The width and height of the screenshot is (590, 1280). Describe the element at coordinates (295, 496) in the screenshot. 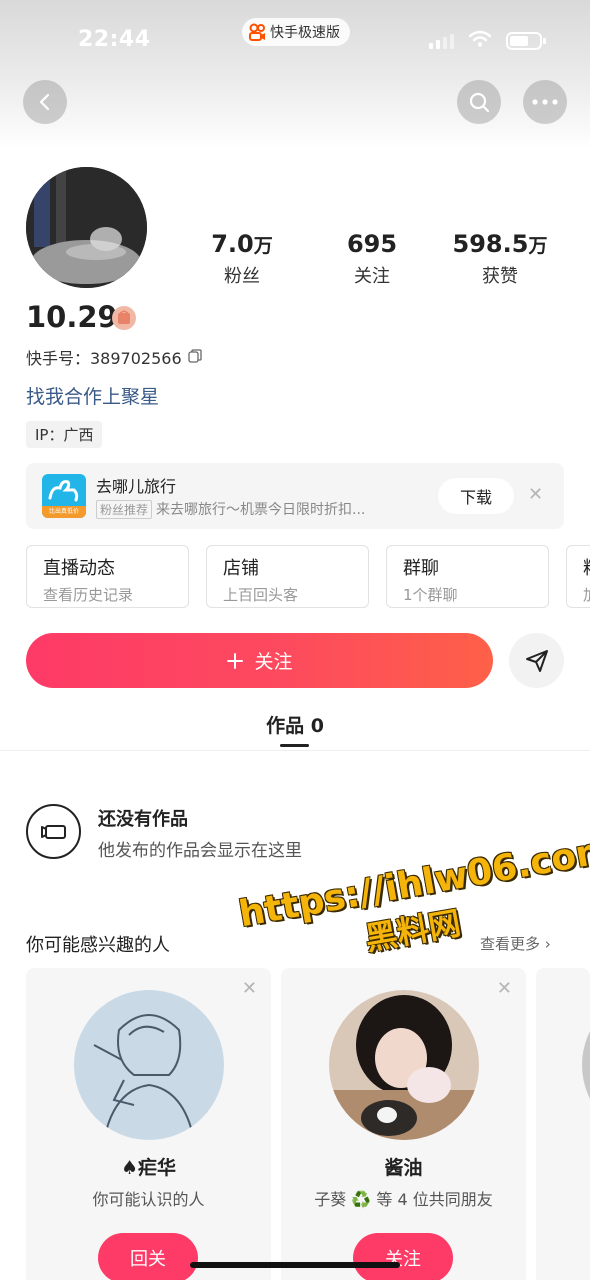

I see `ad-card: 比出真低价 去哪儿旅行 粉丝推荐 来去哪旅行～机票今日限时折扣... 下载 ✕` at that location.